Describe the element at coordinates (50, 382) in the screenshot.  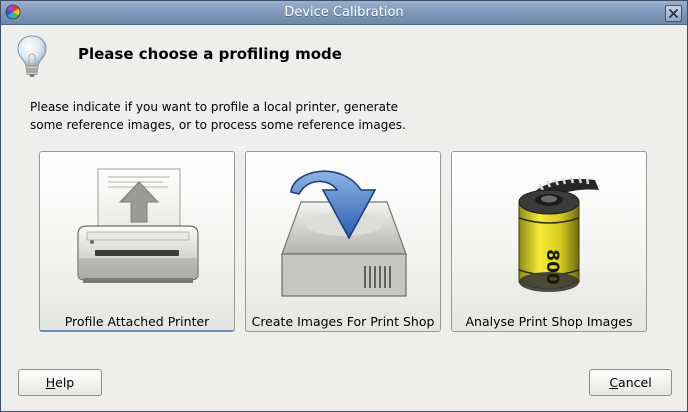
I see `help-mnemonic: H` at that location.